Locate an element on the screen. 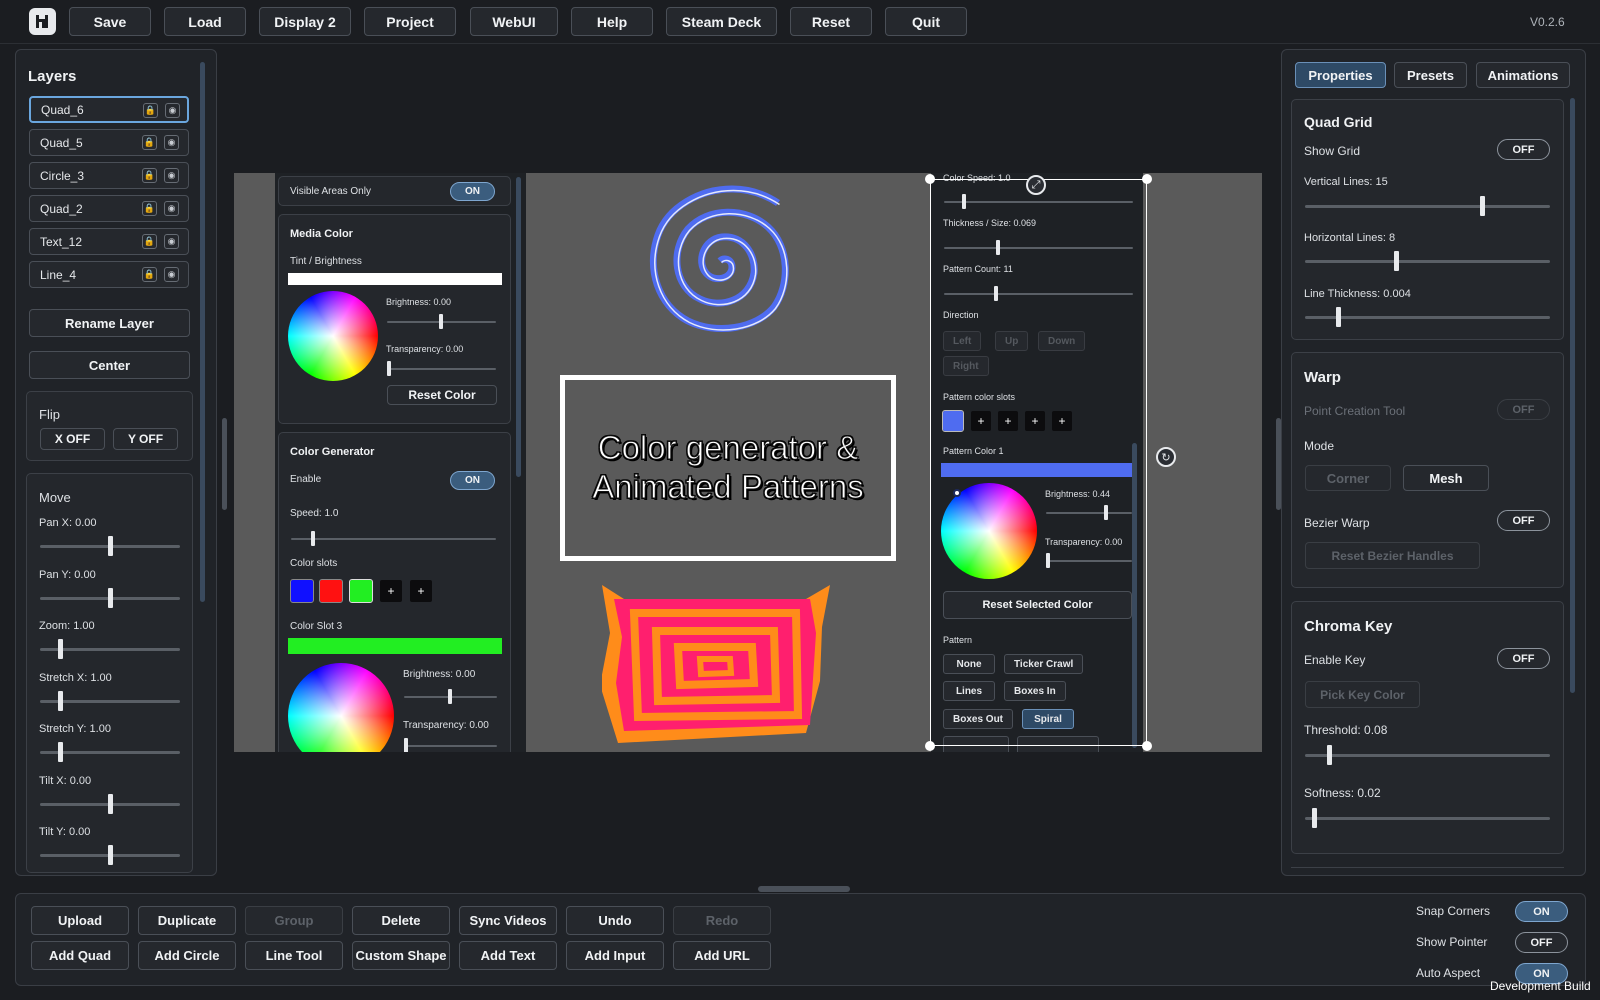 The image size is (1600, 1000). reset-bezier-button: Reset Bezier Handles is located at coordinates (1392, 555).